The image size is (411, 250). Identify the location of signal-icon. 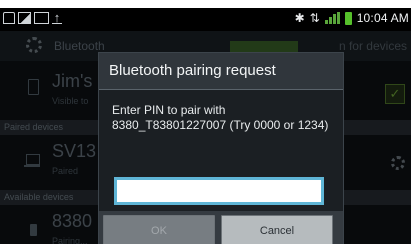
(332, 18).